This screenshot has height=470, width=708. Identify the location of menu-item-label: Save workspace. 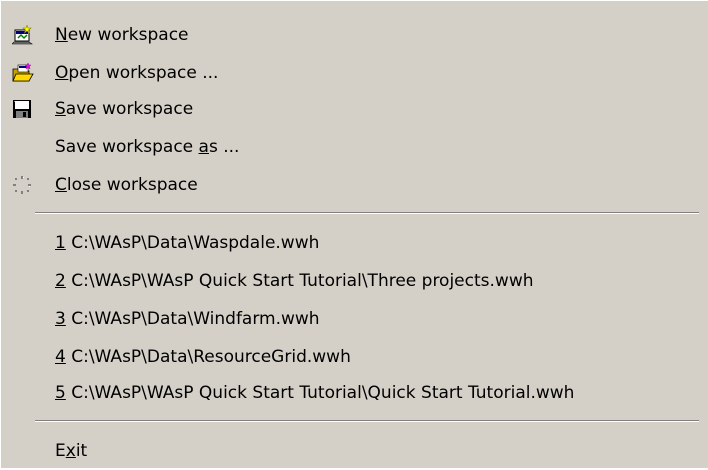
(124, 109).